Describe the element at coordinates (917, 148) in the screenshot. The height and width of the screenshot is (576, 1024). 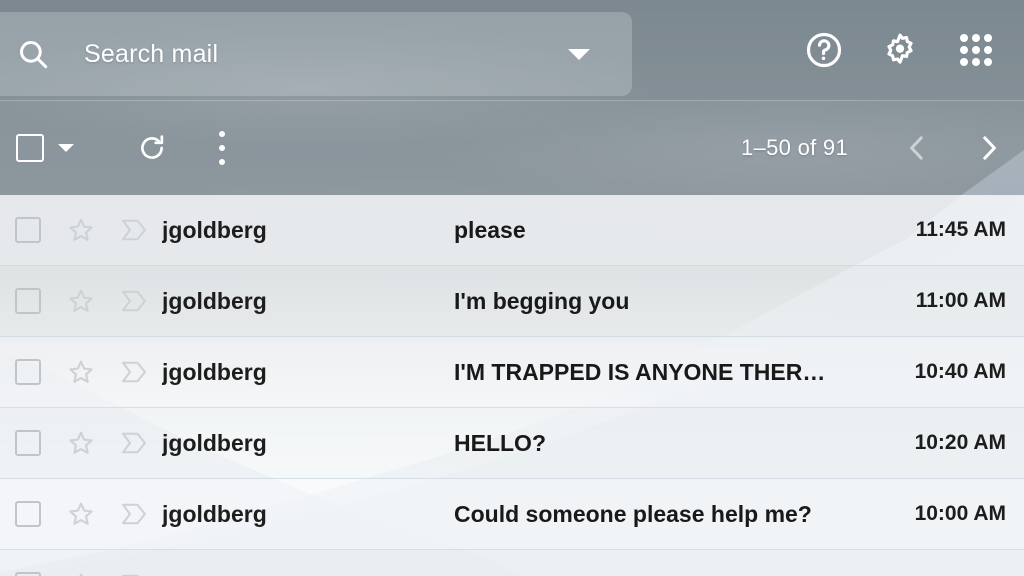
I see `pagination-prev-icon` at that location.